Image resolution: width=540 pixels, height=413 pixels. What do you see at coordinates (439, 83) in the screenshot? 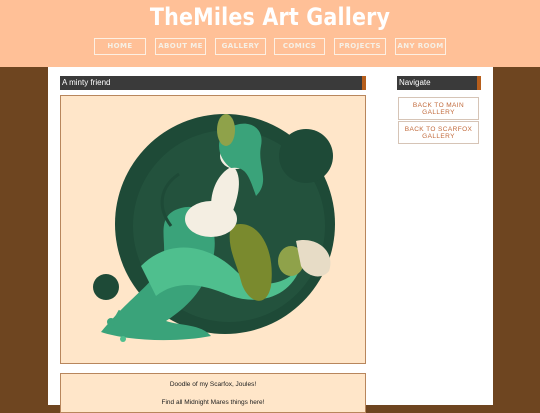
I see `sidebar-heading: Navigate` at bounding box center [439, 83].